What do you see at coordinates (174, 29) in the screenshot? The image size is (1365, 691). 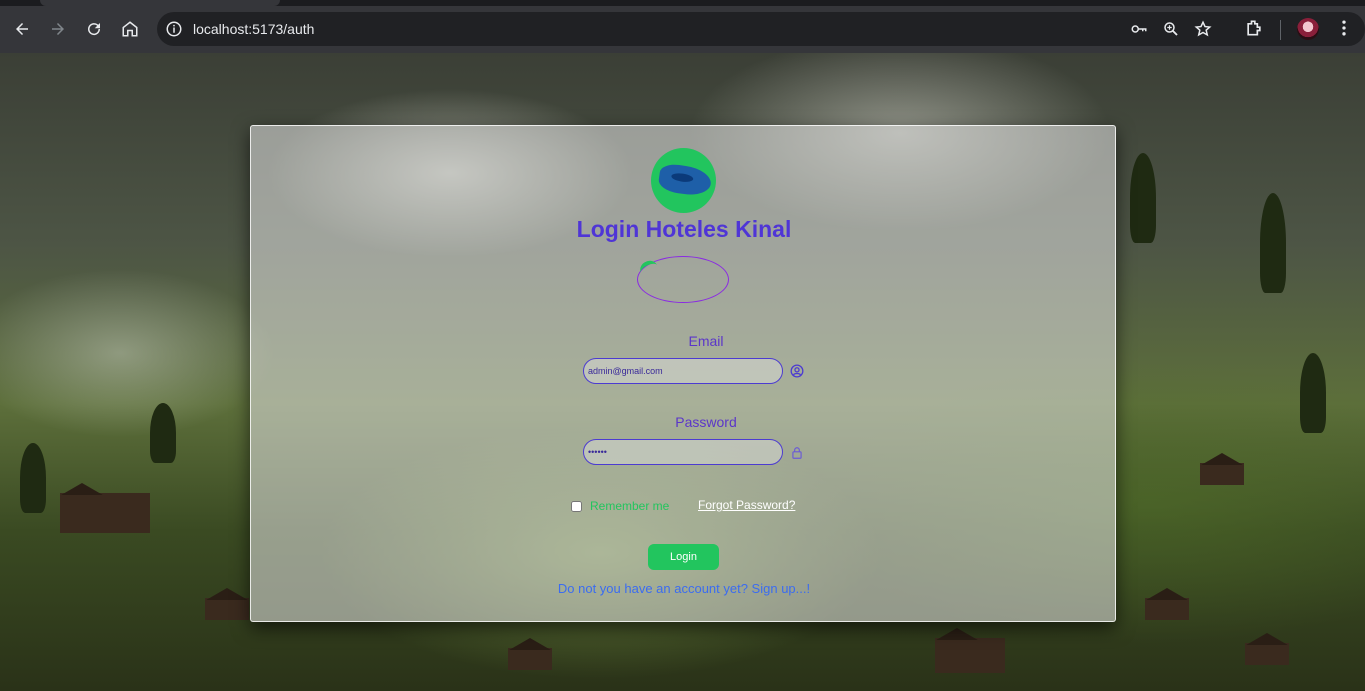 I see `site-info-icon` at bounding box center [174, 29].